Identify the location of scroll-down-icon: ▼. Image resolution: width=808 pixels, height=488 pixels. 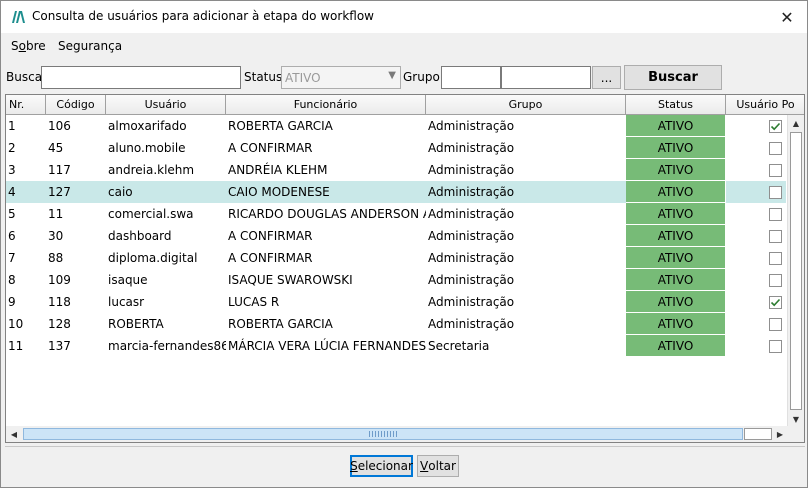
(796, 419).